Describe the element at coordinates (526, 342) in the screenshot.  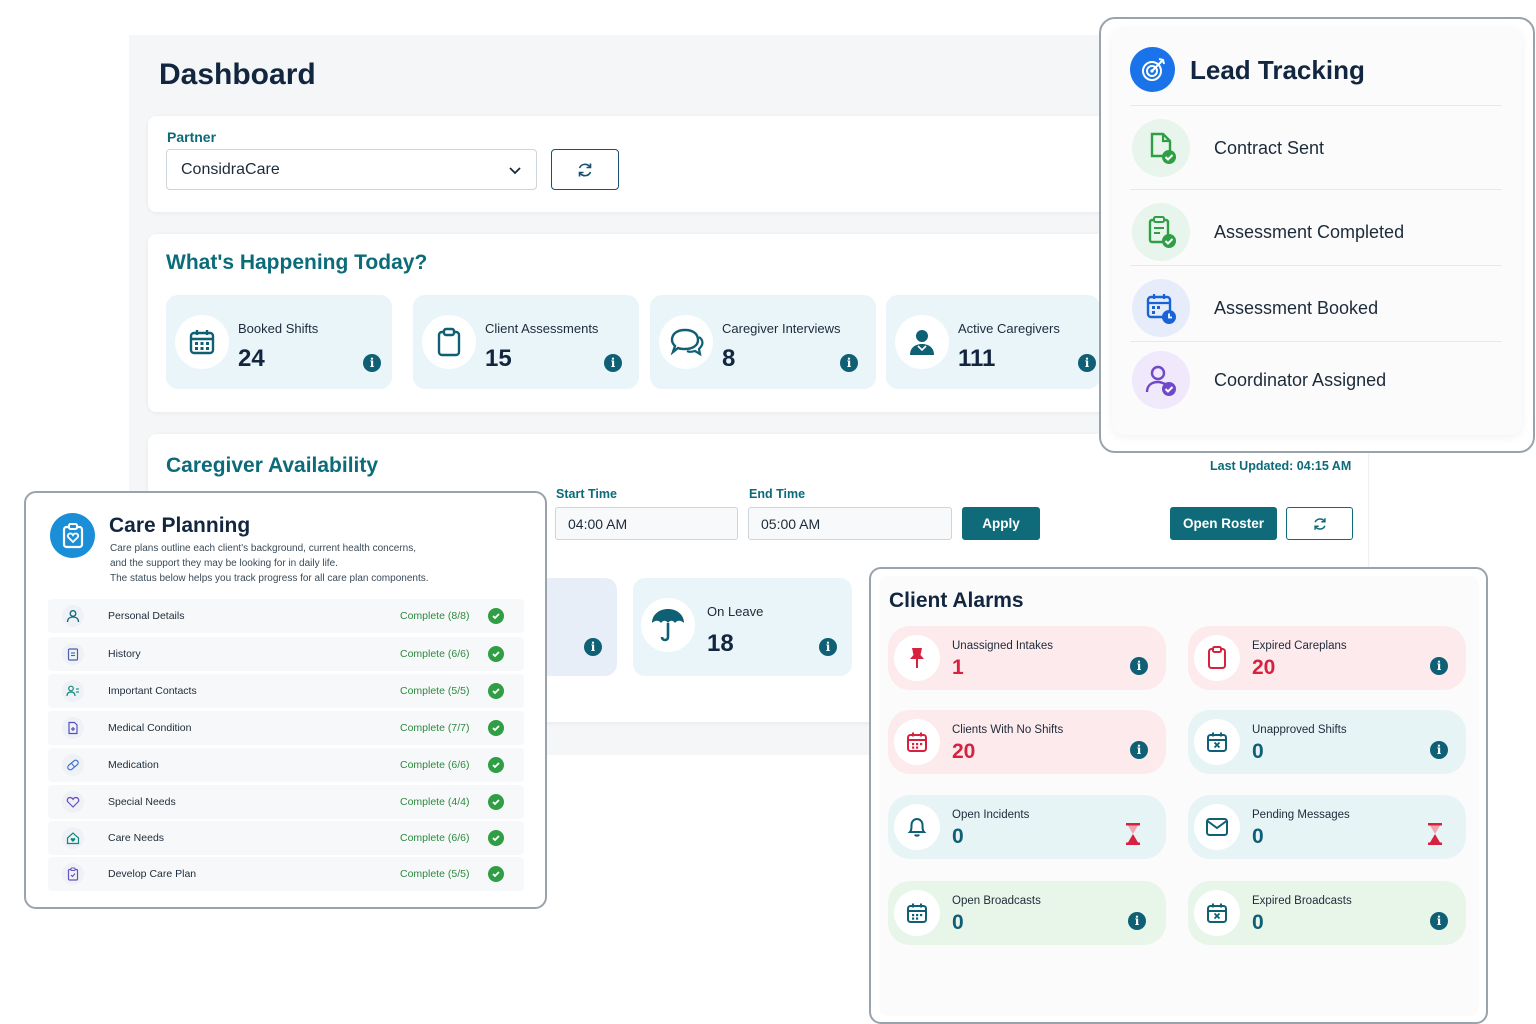
I see `stat-client-assessments: Client Assessments 15 i` at that location.